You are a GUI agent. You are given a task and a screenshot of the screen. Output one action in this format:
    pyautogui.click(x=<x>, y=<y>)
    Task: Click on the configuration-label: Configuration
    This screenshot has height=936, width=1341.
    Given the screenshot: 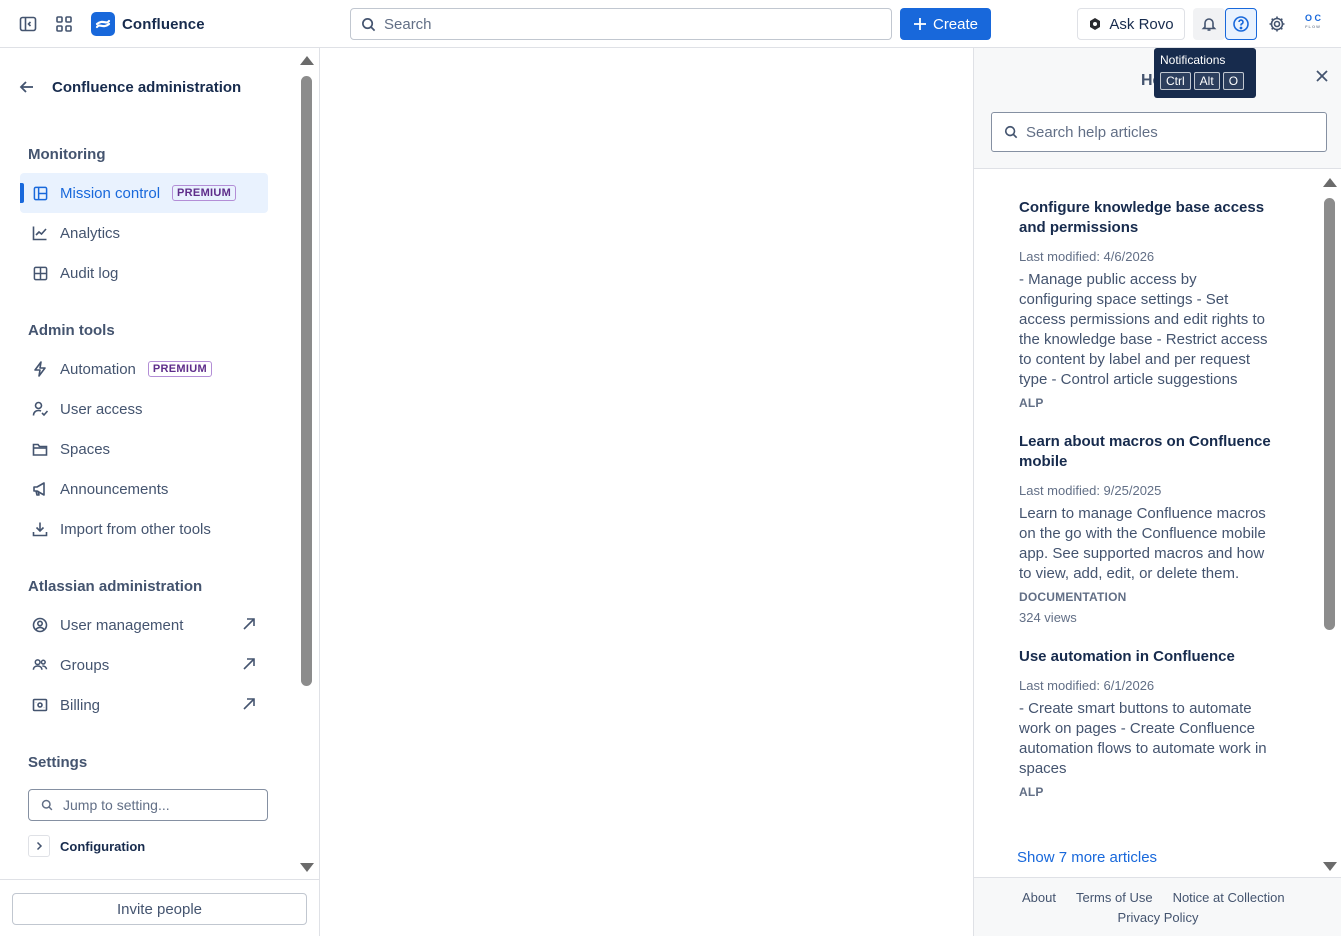 What is the action you would take?
    pyautogui.click(x=103, y=846)
    